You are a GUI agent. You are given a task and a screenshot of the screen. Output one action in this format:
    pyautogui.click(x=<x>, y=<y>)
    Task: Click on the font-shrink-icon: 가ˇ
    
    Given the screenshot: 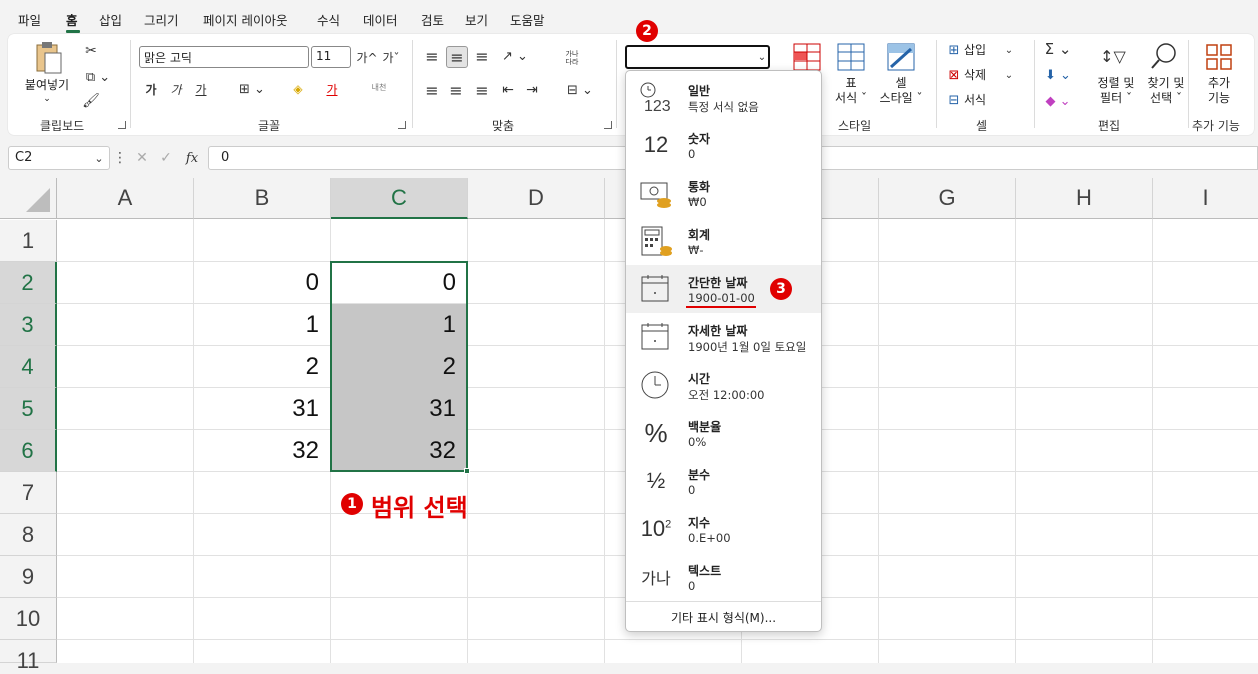 What is the action you would take?
    pyautogui.click(x=391, y=57)
    